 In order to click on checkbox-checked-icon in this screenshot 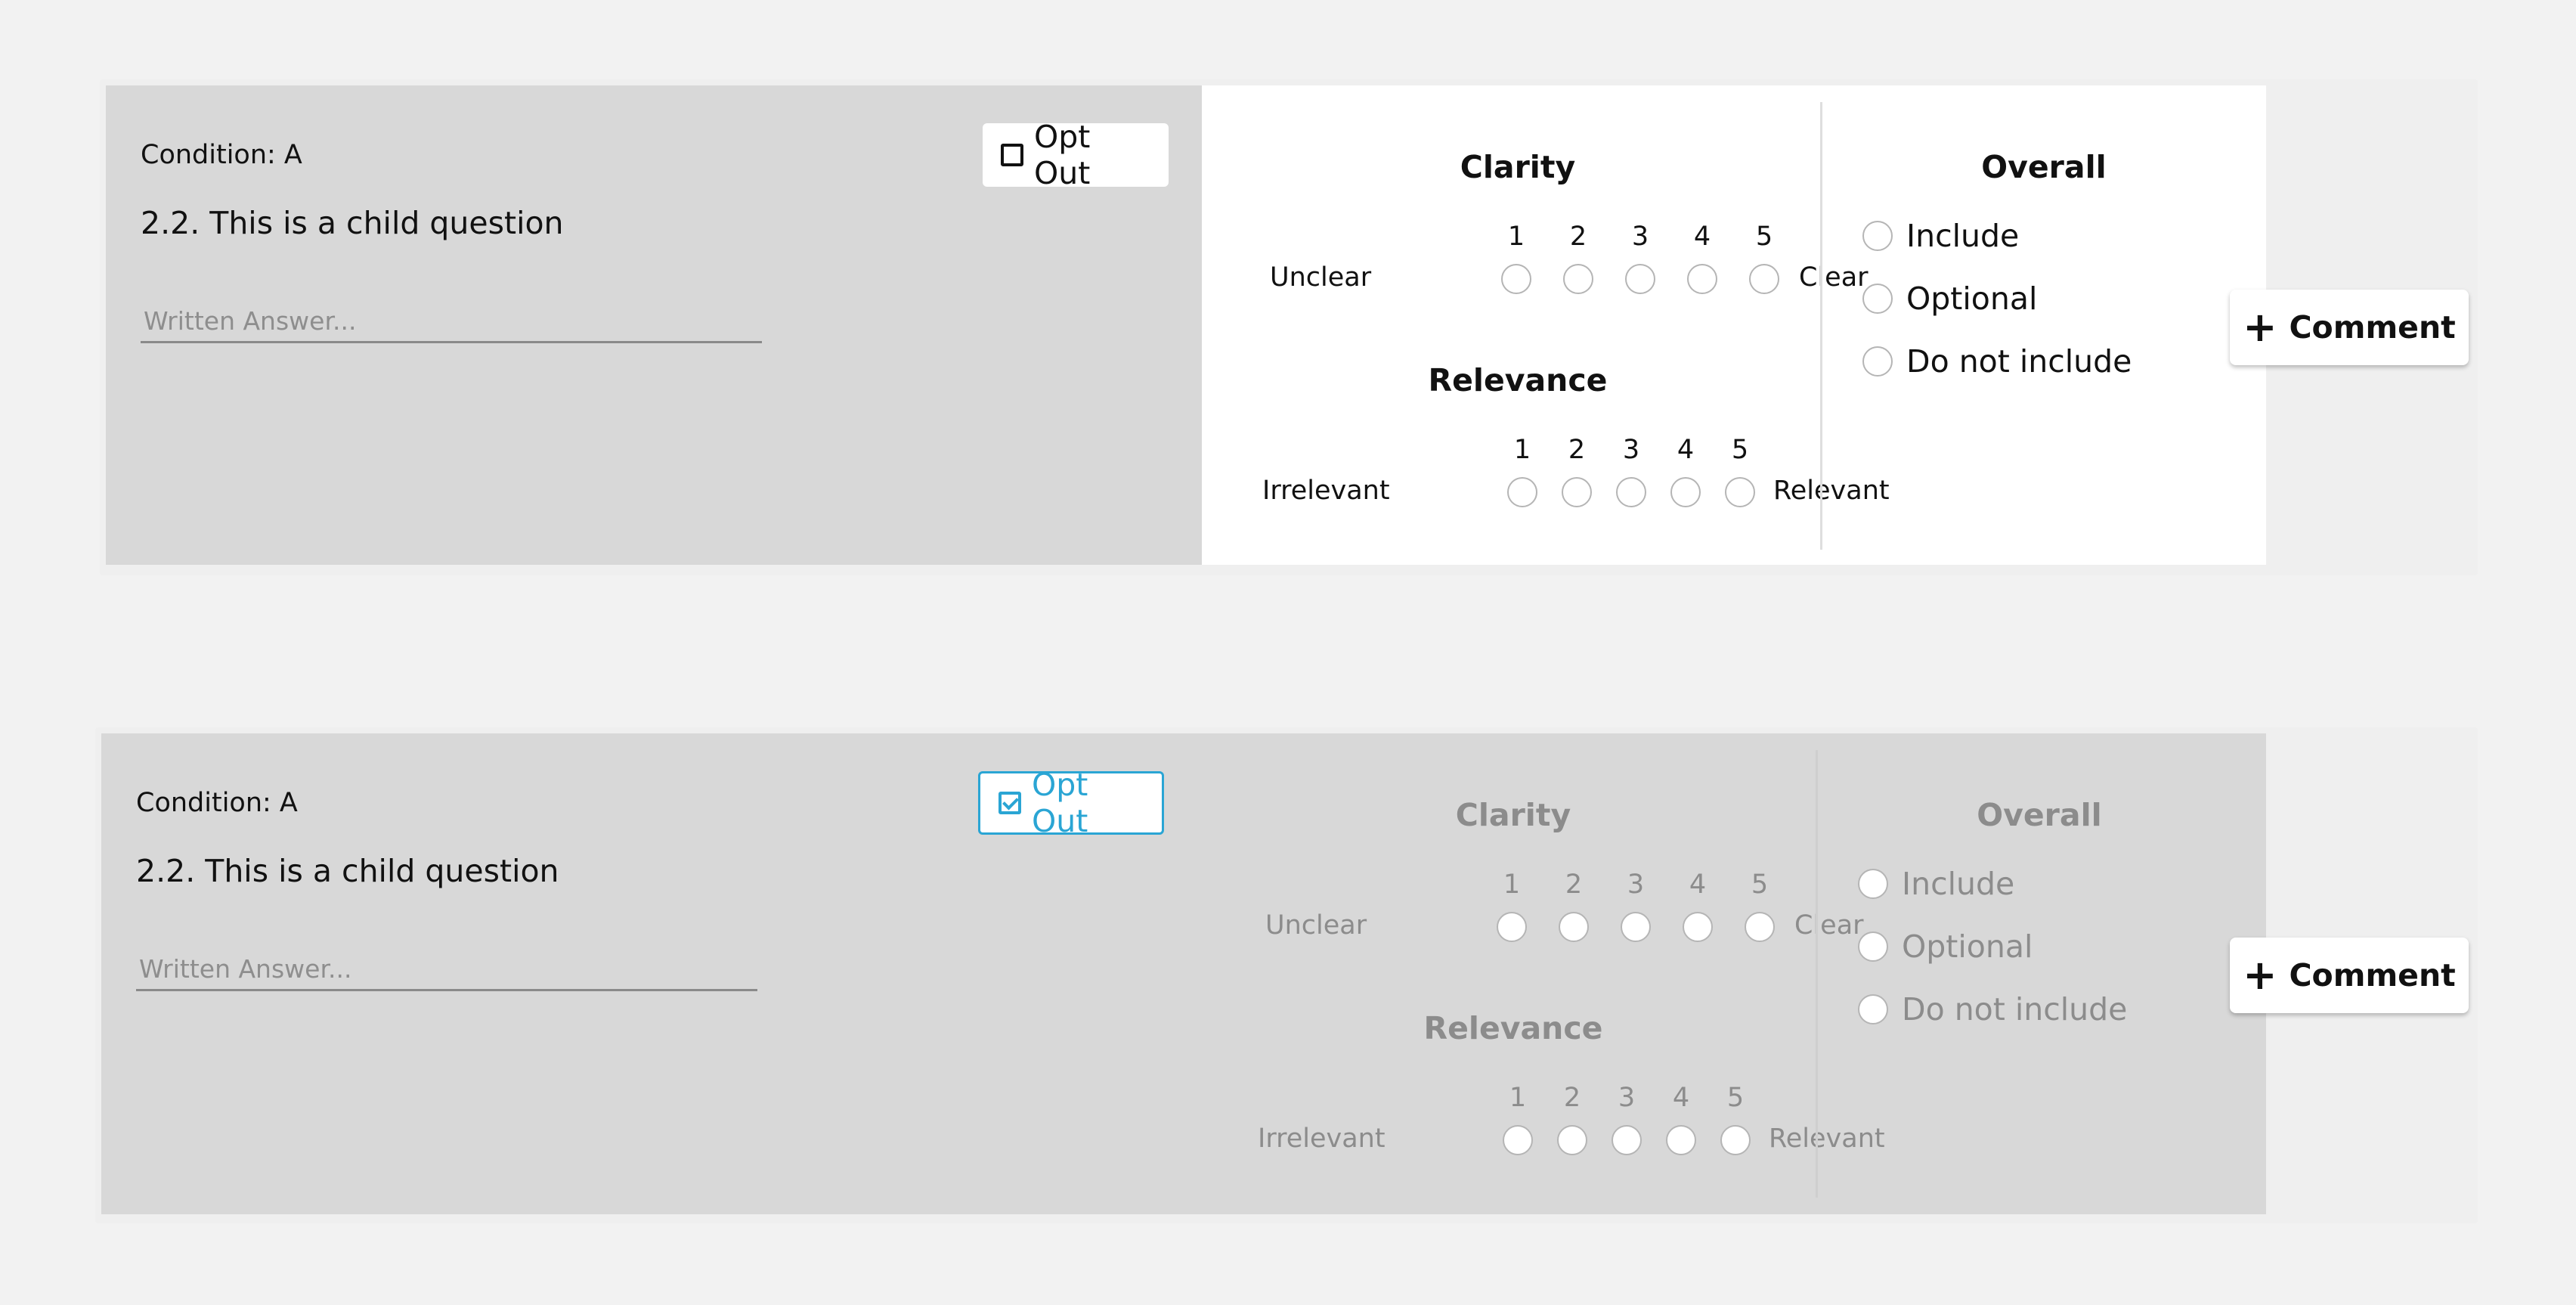, I will do `click(1010, 803)`.